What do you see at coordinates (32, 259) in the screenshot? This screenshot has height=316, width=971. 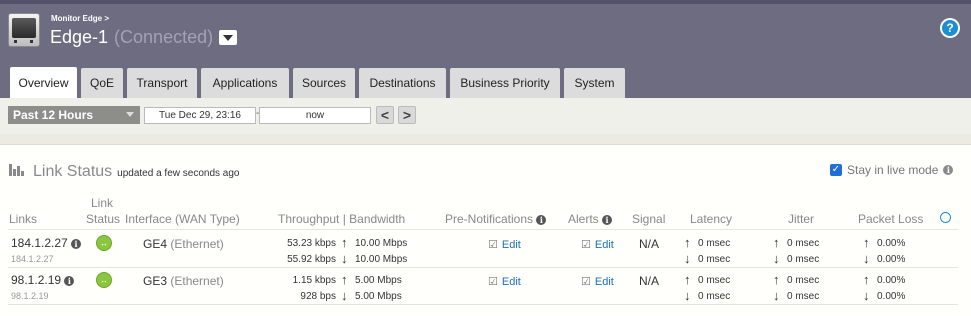 I see `link-ip: 184.1.2.27` at bounding box center [32, 259].